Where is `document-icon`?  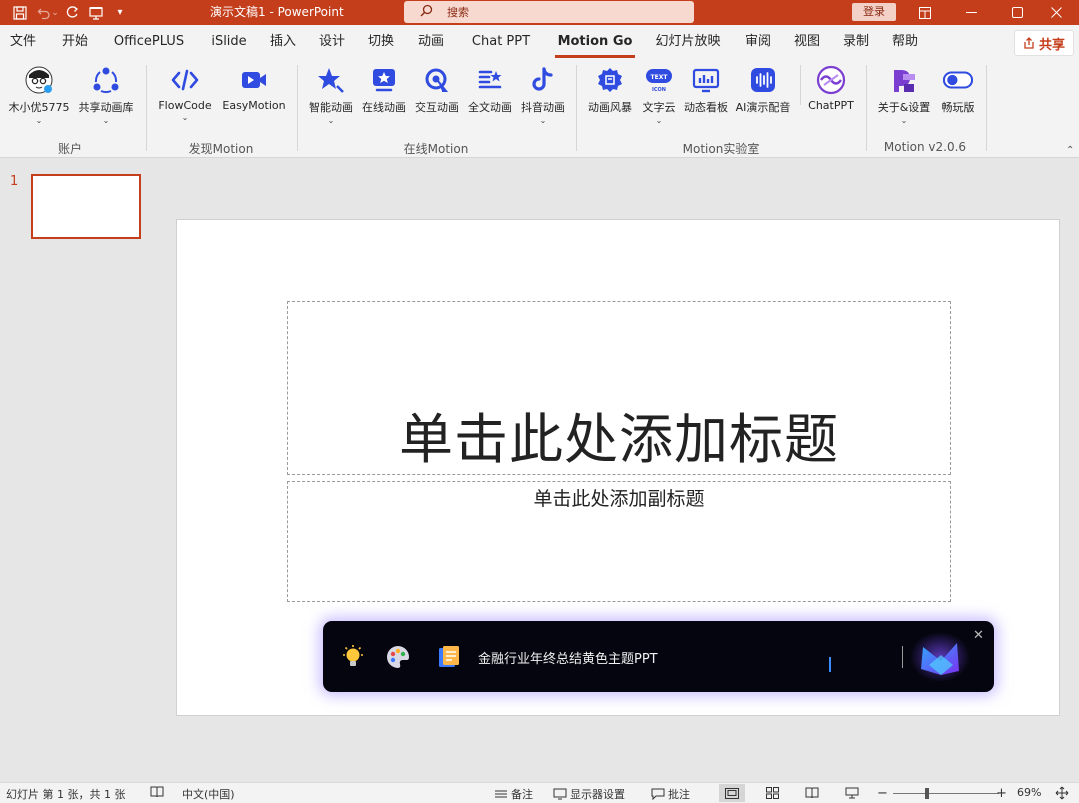 document-icon is located at coordinates (449, 657).